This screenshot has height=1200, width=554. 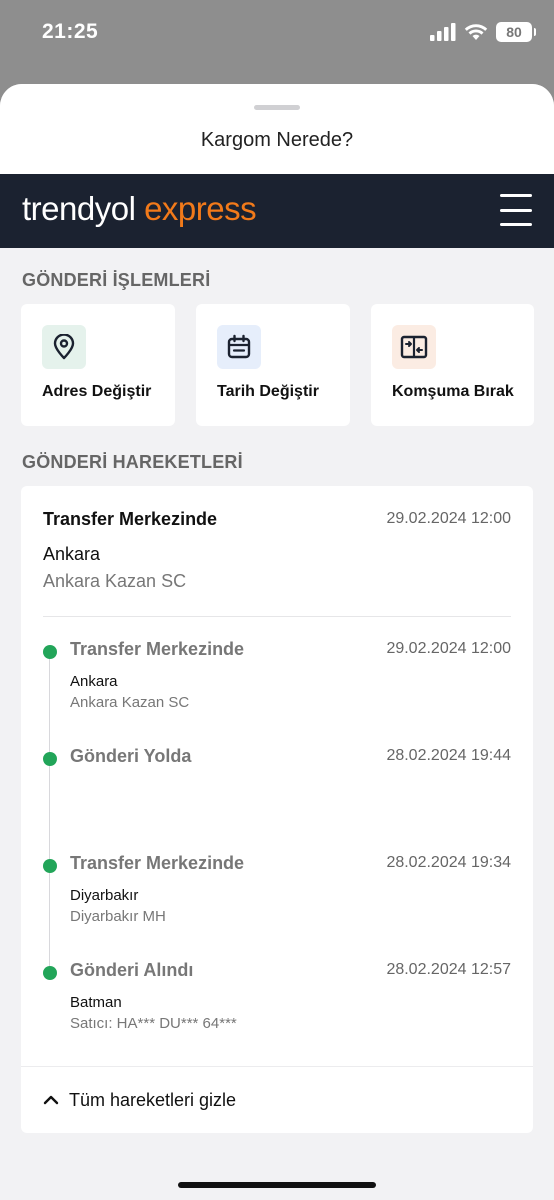 What do you see at coordinates (277, 33) in the screenshot?
I see `status-bar: 21:25 80` at bounding box center [277, 33].